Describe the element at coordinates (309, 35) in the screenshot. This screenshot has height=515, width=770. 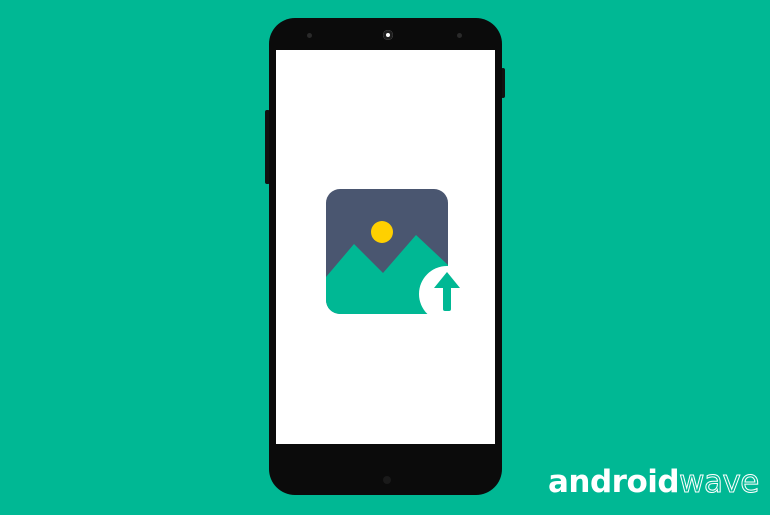
I see `proximity-sensor` at that location.